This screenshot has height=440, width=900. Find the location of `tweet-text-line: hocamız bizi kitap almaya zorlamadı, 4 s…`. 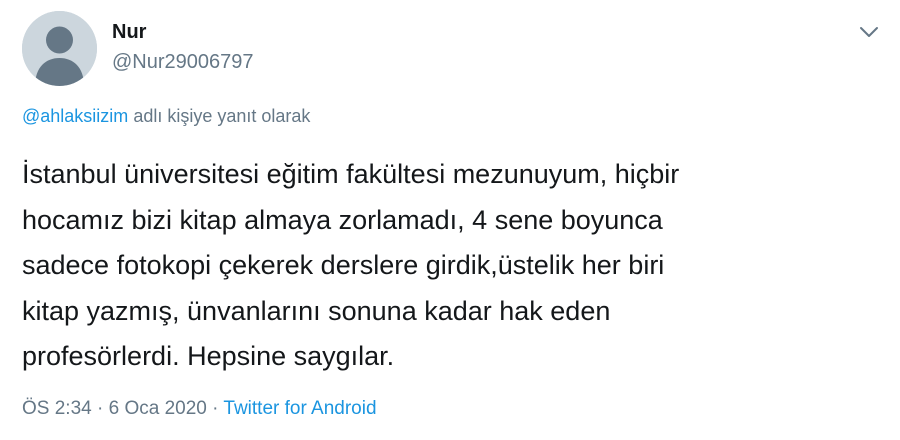

tweet-text-line: hocamız bizi kitap almaya zorlamadı, 4 s… is located at coordinates (342, 219).